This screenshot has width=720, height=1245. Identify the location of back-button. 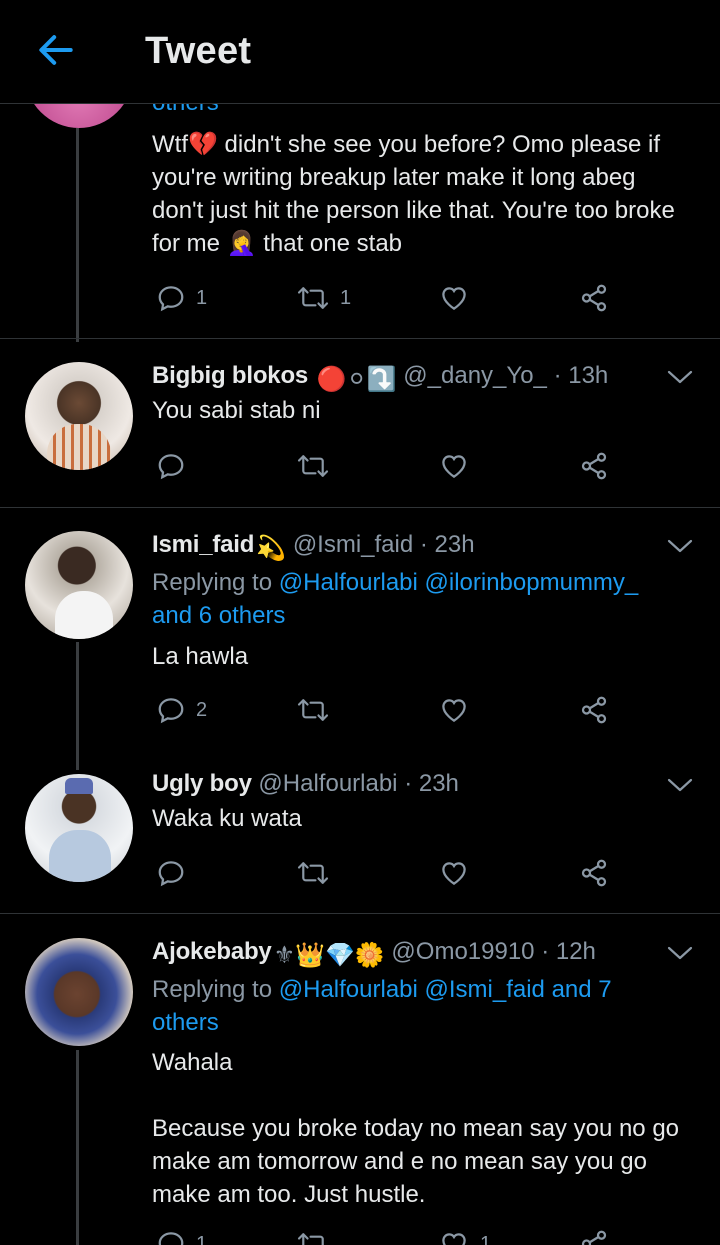
(56, 50).